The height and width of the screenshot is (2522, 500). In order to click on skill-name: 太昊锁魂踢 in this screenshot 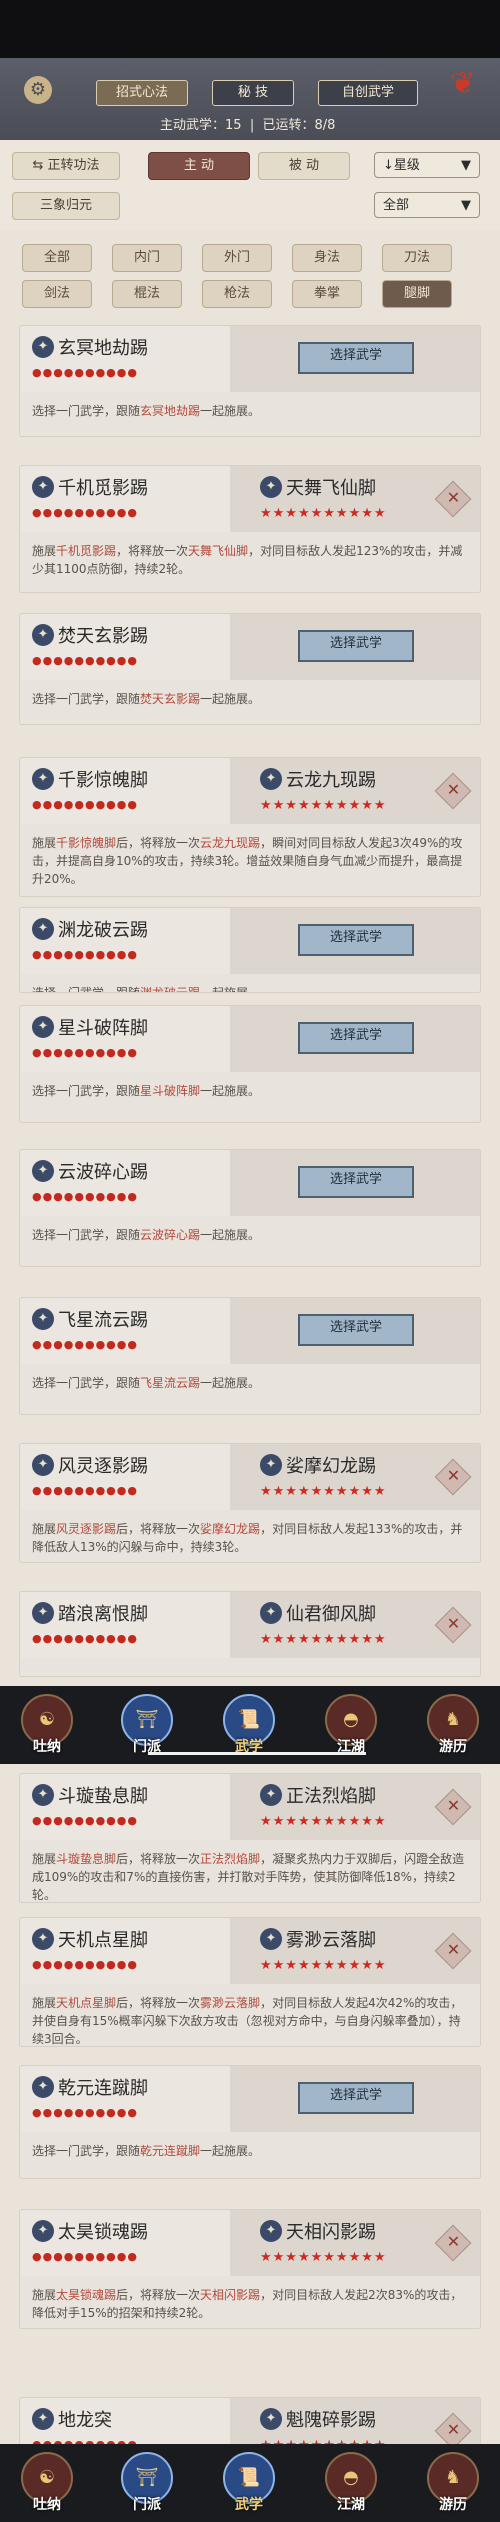, I will do `click(103, 2232)`.